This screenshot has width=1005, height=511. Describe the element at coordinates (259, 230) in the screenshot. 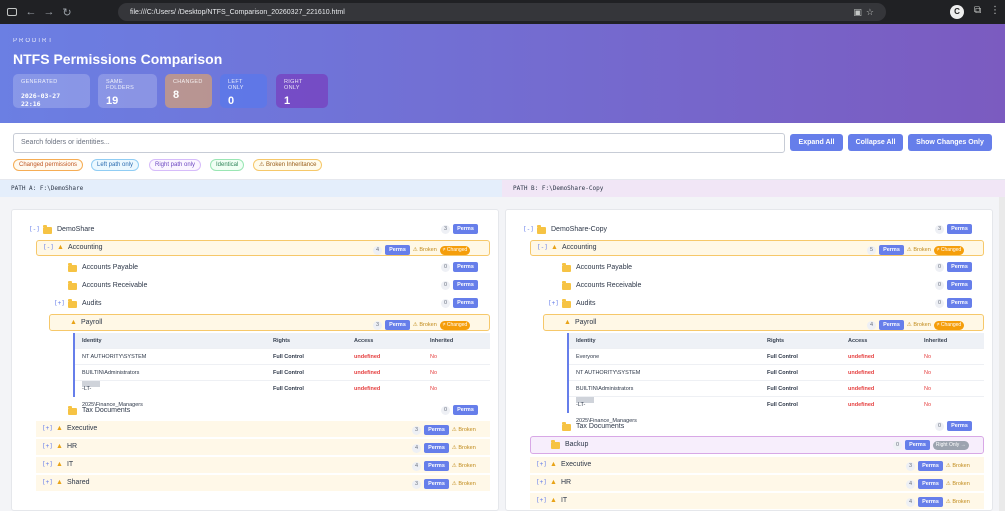

I see `tree-node-demoshare: [-] DemoShare 3 Perms` at that location.